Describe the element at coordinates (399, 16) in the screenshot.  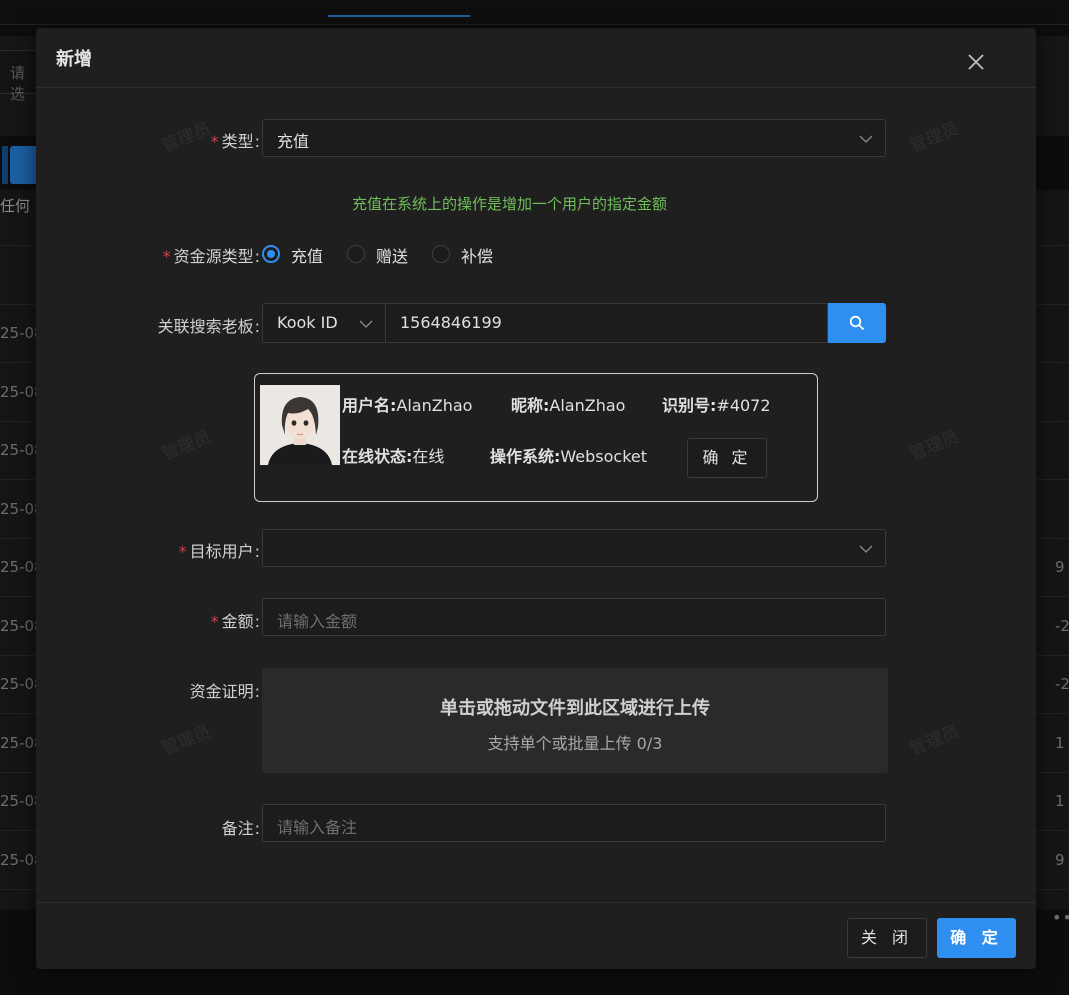
I see `active-tab-indicator` at that location.